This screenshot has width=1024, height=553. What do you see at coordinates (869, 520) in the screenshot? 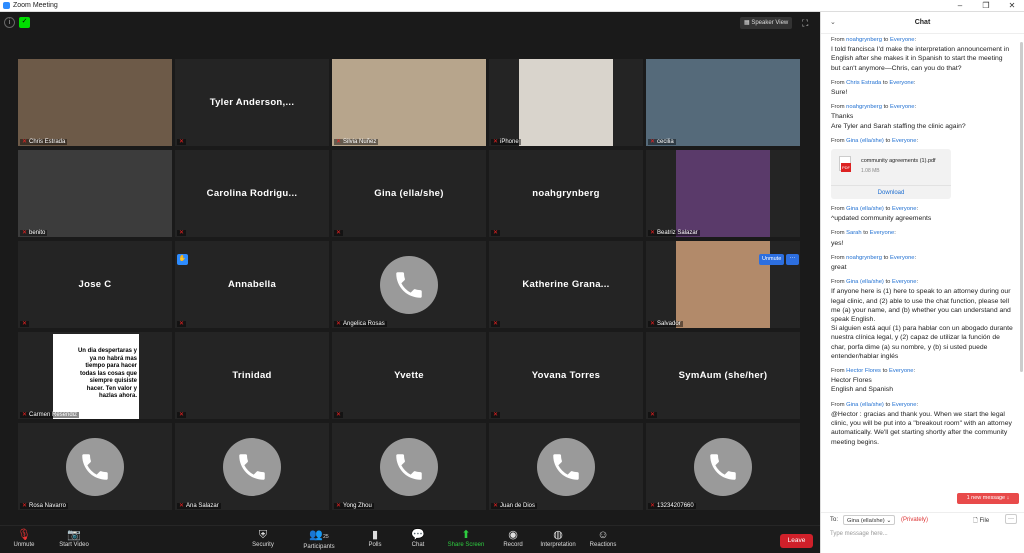
I see `recipient-select: Gina (ella/she) ⌄` at bounding box center [869, 520].